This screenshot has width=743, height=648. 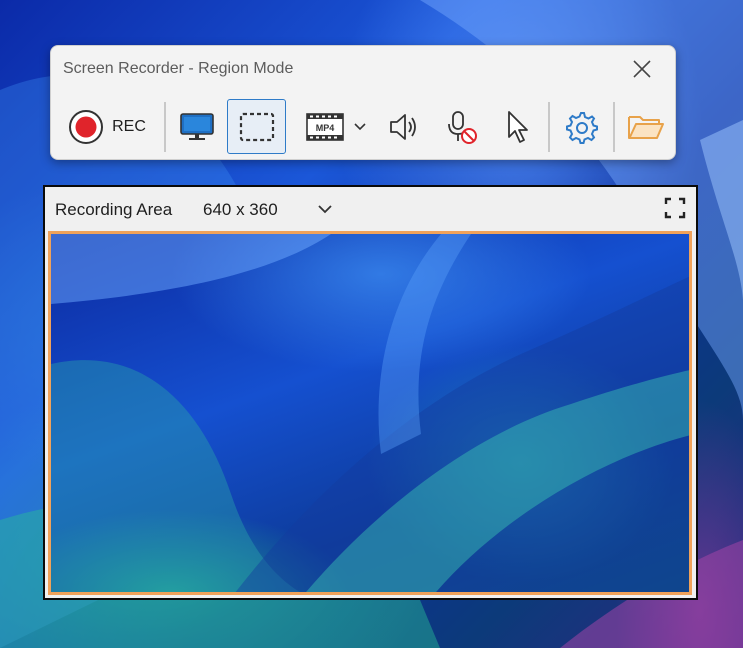 What do you see at coordinates (107, 126) in the screenshot?
I see `record-button: REC` at bounding box center [107, 126].